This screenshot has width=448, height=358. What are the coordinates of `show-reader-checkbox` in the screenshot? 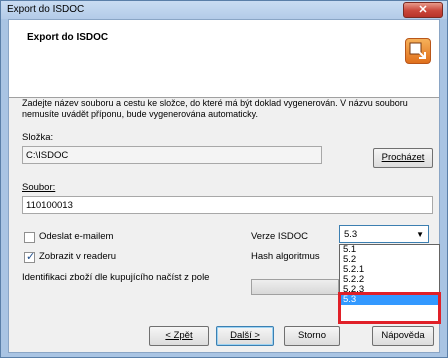 It's located at (29, 256).